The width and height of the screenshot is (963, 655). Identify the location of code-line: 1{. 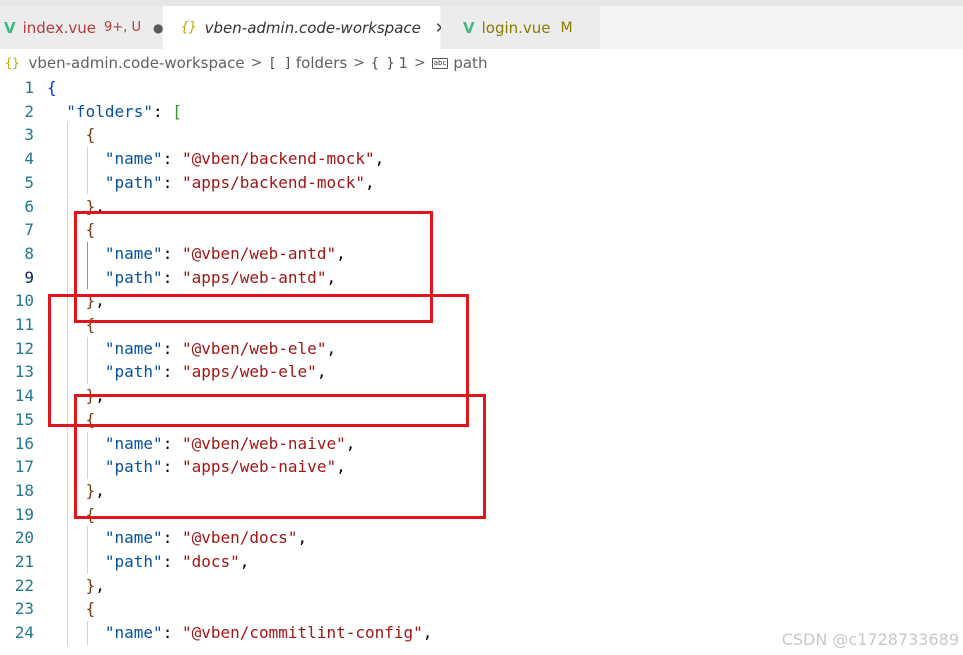
(481, 88).